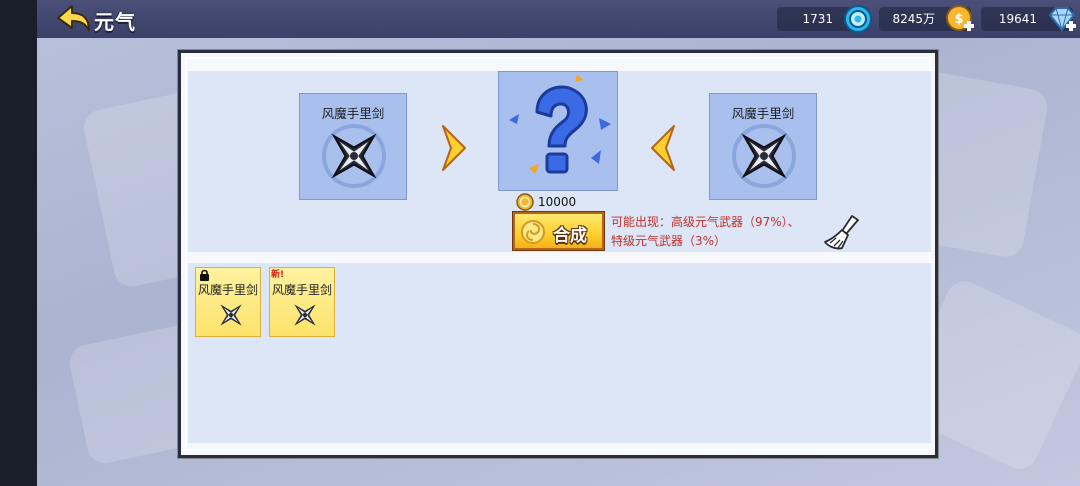  Describe the element at coordinates (1017, 19) in the screenshot. I see `diamond-count: 19641` at that location.